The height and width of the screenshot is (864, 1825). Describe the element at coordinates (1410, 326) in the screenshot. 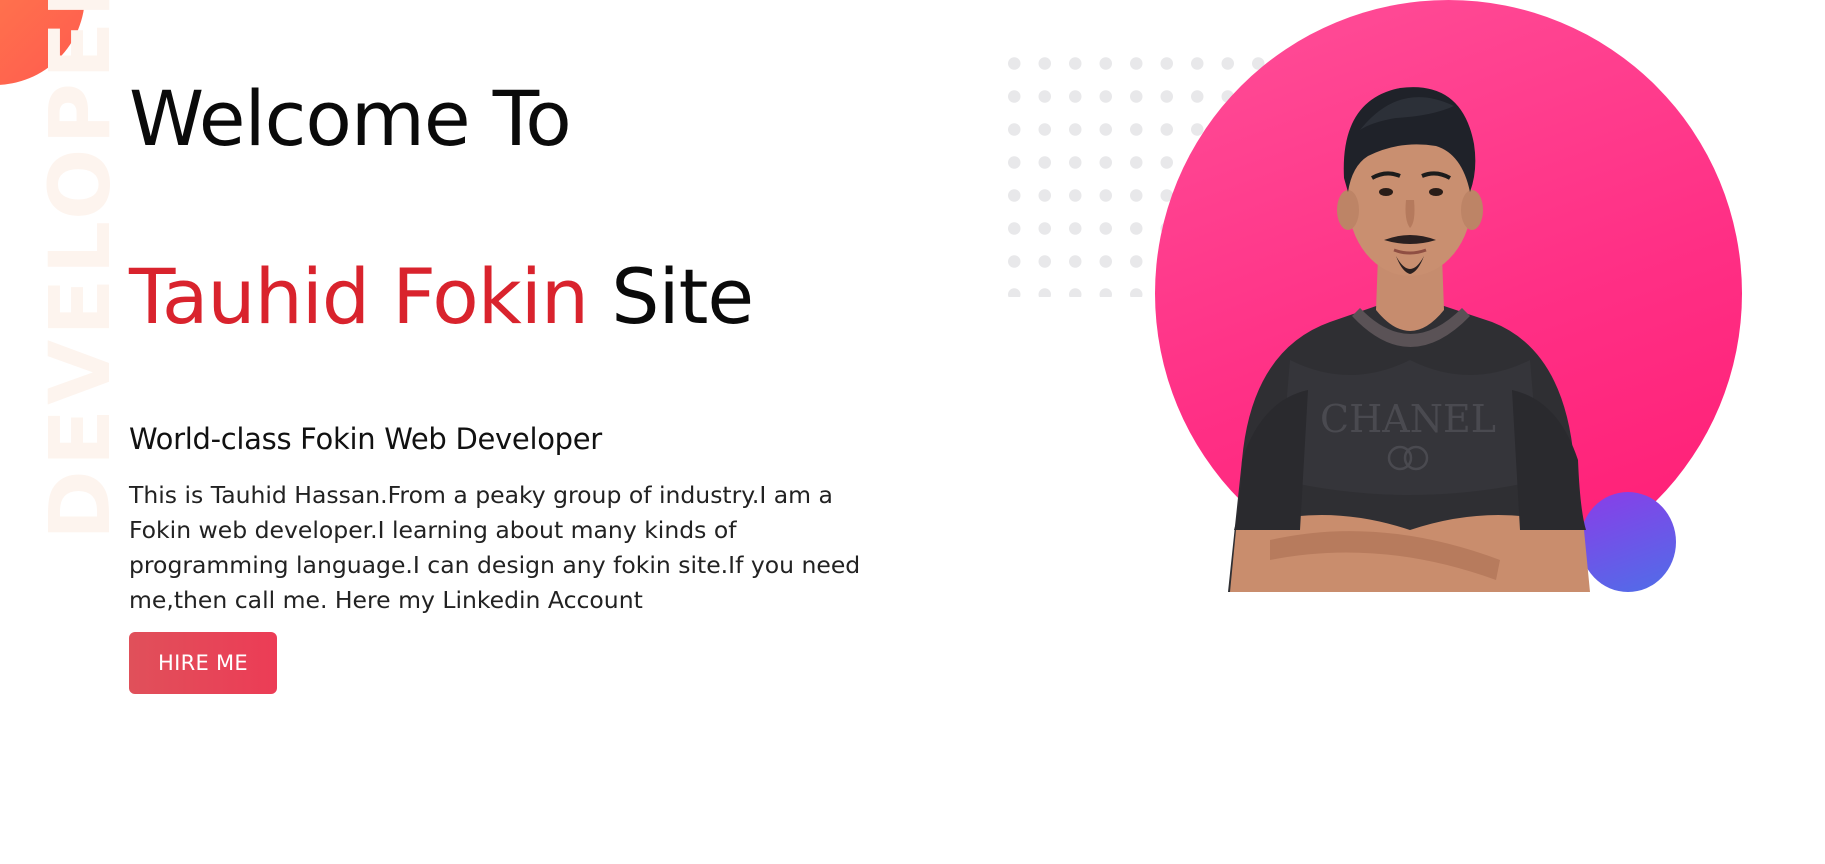

I see `profile-photo: CHANEL` at that location.